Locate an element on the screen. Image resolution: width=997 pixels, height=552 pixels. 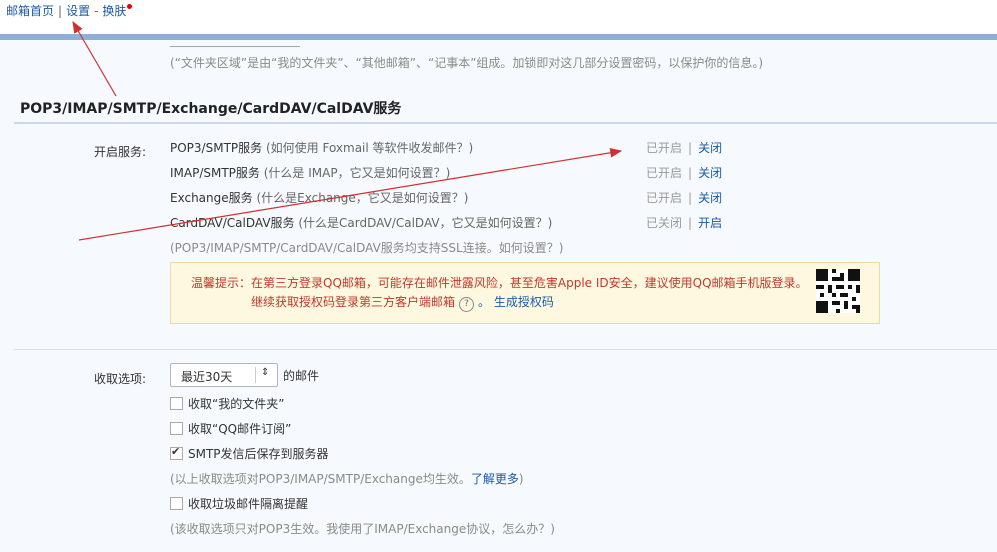
service-state-imap: 已开启 | 关闭 is located at coordinates (684, 172).